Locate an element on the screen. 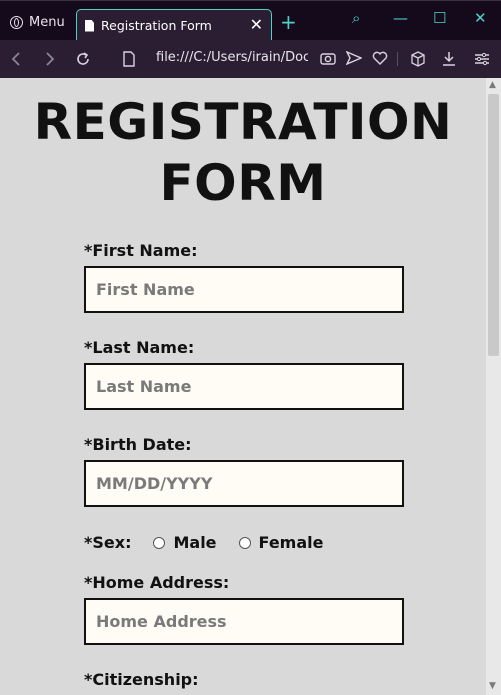 The image size is (501, 695). new-tab-button: + is located at coordinates (288, 22).